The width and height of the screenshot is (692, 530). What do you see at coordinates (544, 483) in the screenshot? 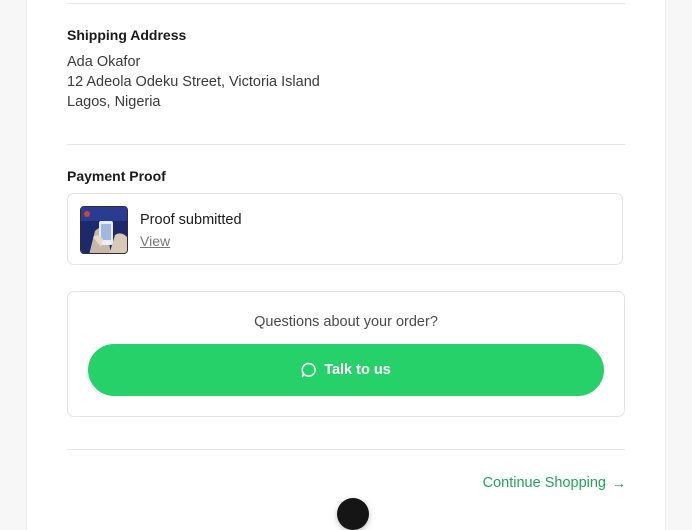
I see `continue-shopping-label: Continue Shopping` at bounding box center [544, 483].